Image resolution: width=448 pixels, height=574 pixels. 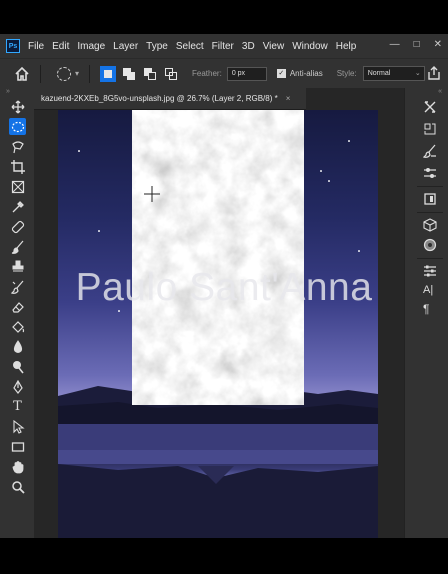 I want to click on feather-label: Feather:, so click(x=207, y=73).